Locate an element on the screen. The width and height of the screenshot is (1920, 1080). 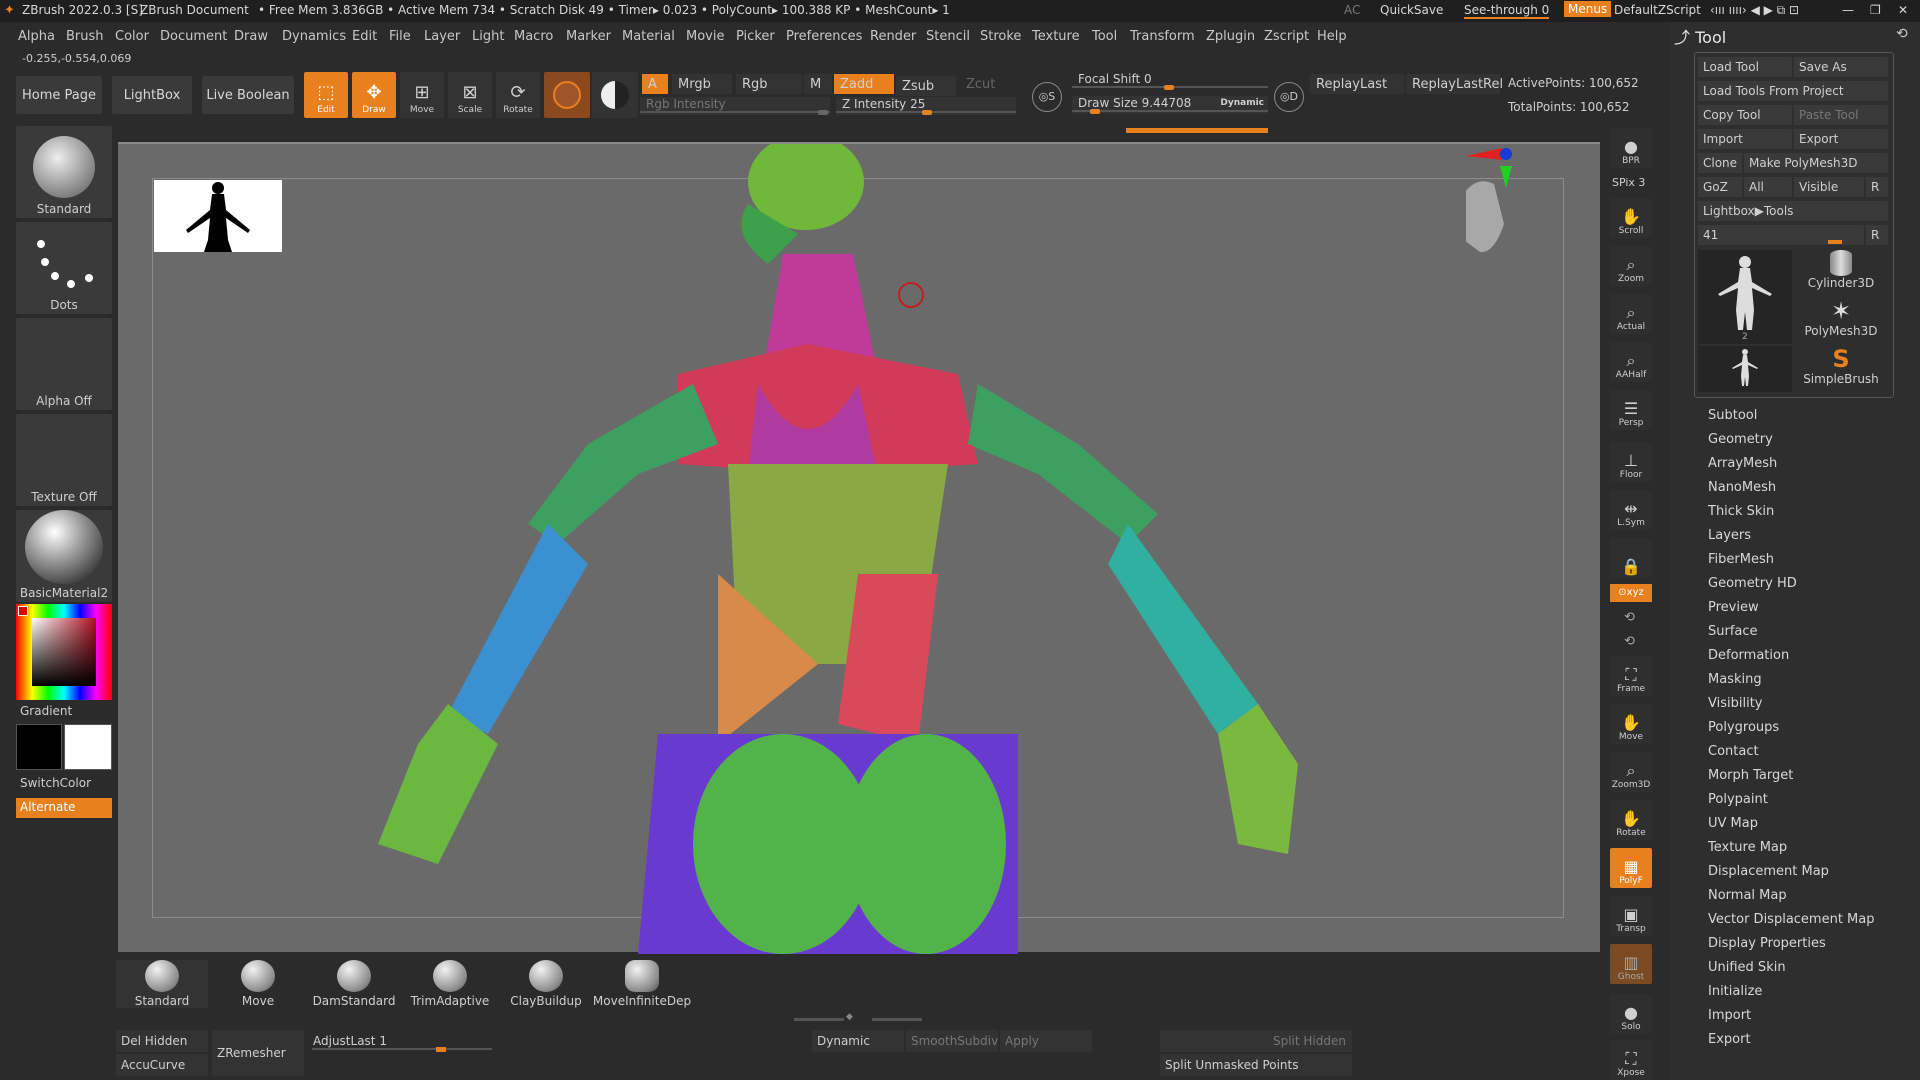
z-intensity-slider: Z Intensity 25 is located at coordinates (926, 106).